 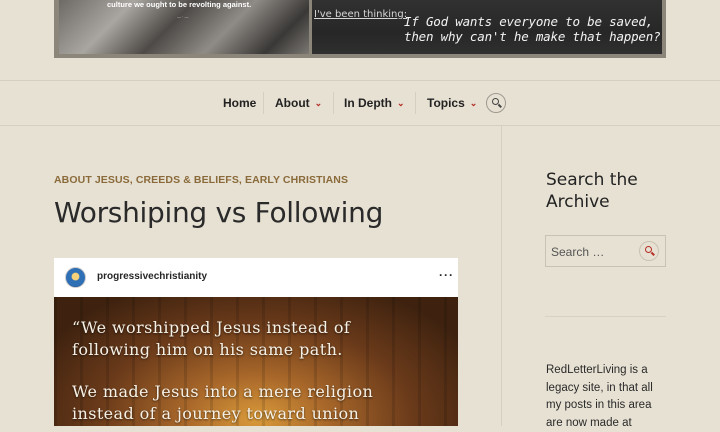 What do you see at coordinates (223, 391) in the screenshot?
I see `quote-line-3: We made Jesus into a mere religion` at bounding box center [223, 391].